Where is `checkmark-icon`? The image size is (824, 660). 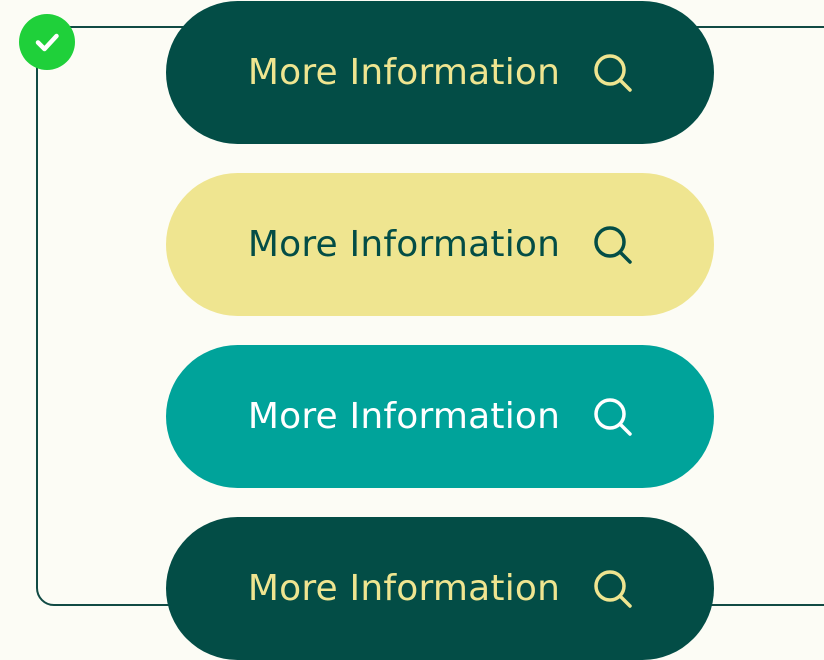 checkmark-icon is located at coordinates (47, 42).